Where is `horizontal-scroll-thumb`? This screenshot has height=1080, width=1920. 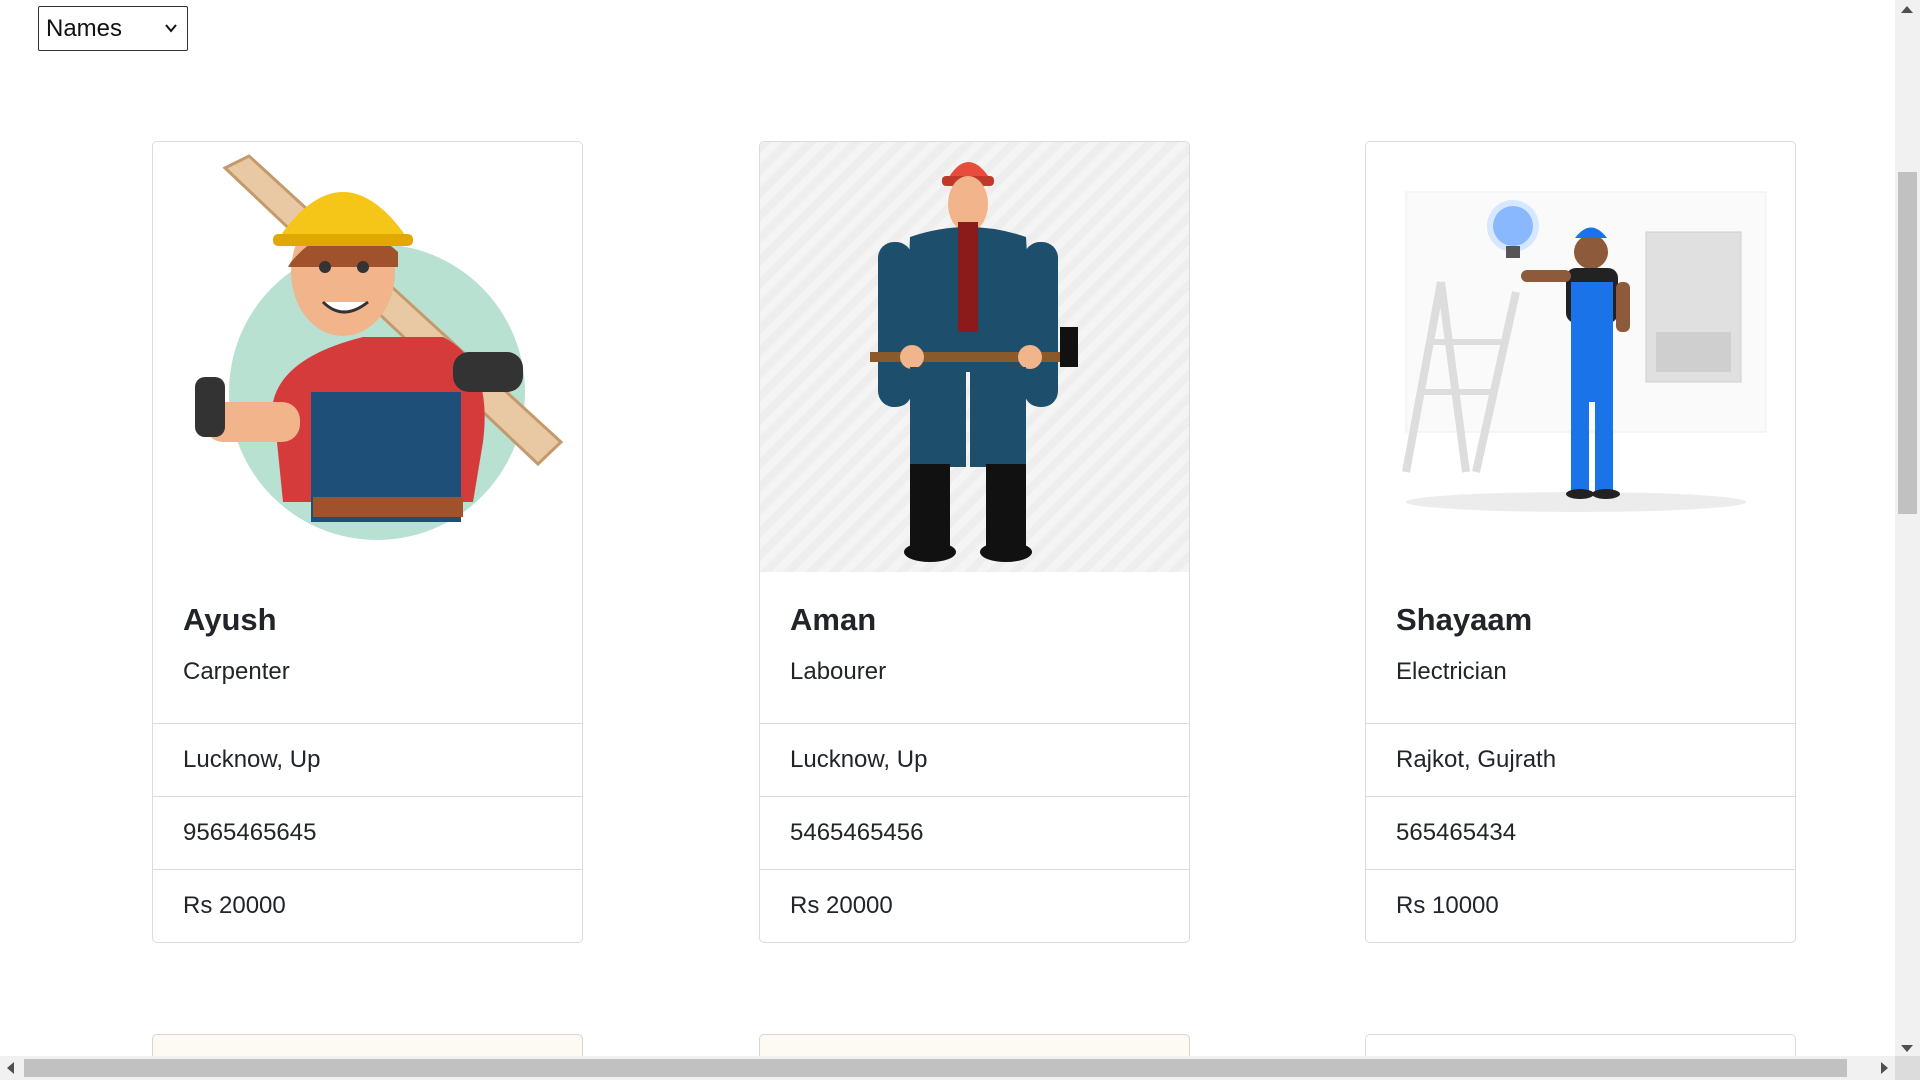 horizontal-scroll-thumb is located at coordinates (935, 1068).